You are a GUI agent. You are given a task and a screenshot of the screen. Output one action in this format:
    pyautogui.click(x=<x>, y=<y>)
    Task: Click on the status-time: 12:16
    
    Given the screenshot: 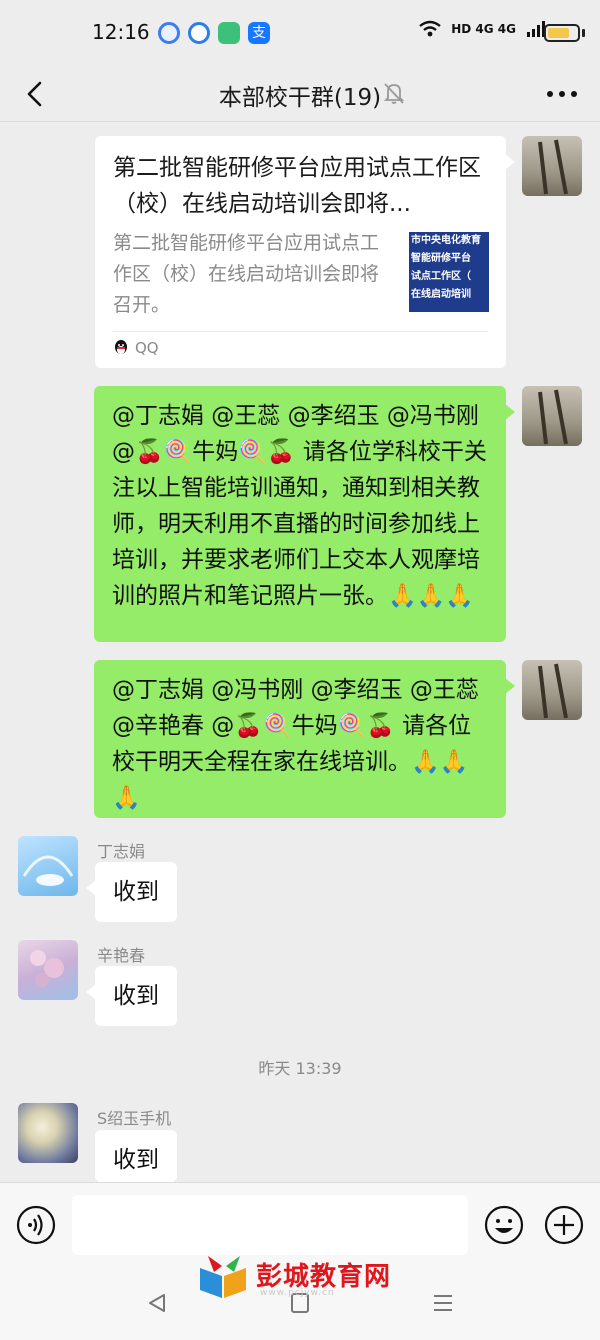 What is the action you would take?
    pyautogui.click(x=121, y=32)
    